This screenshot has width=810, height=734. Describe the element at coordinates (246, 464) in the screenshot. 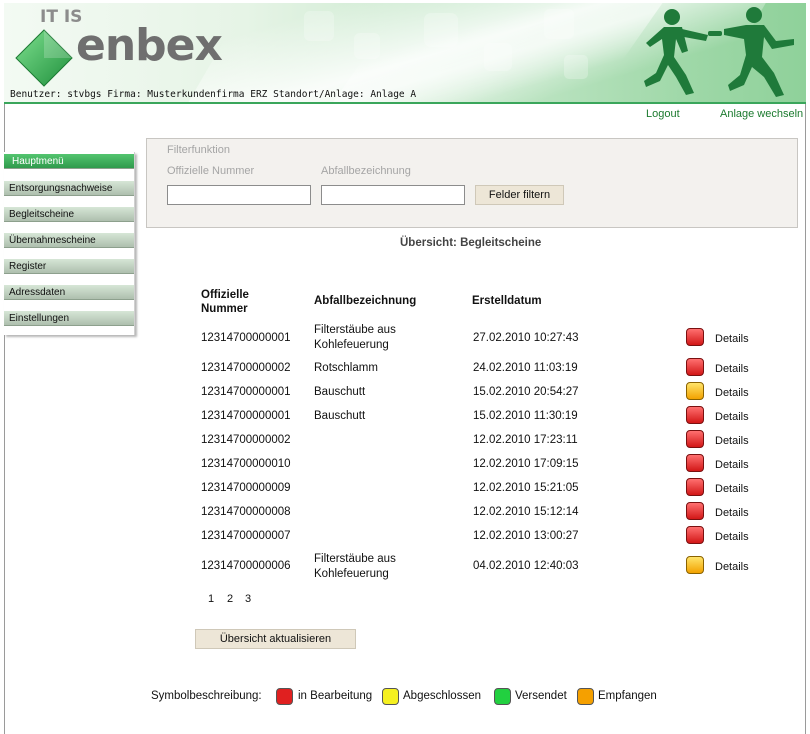

I see `cell-number: 12314700000010` at that location.